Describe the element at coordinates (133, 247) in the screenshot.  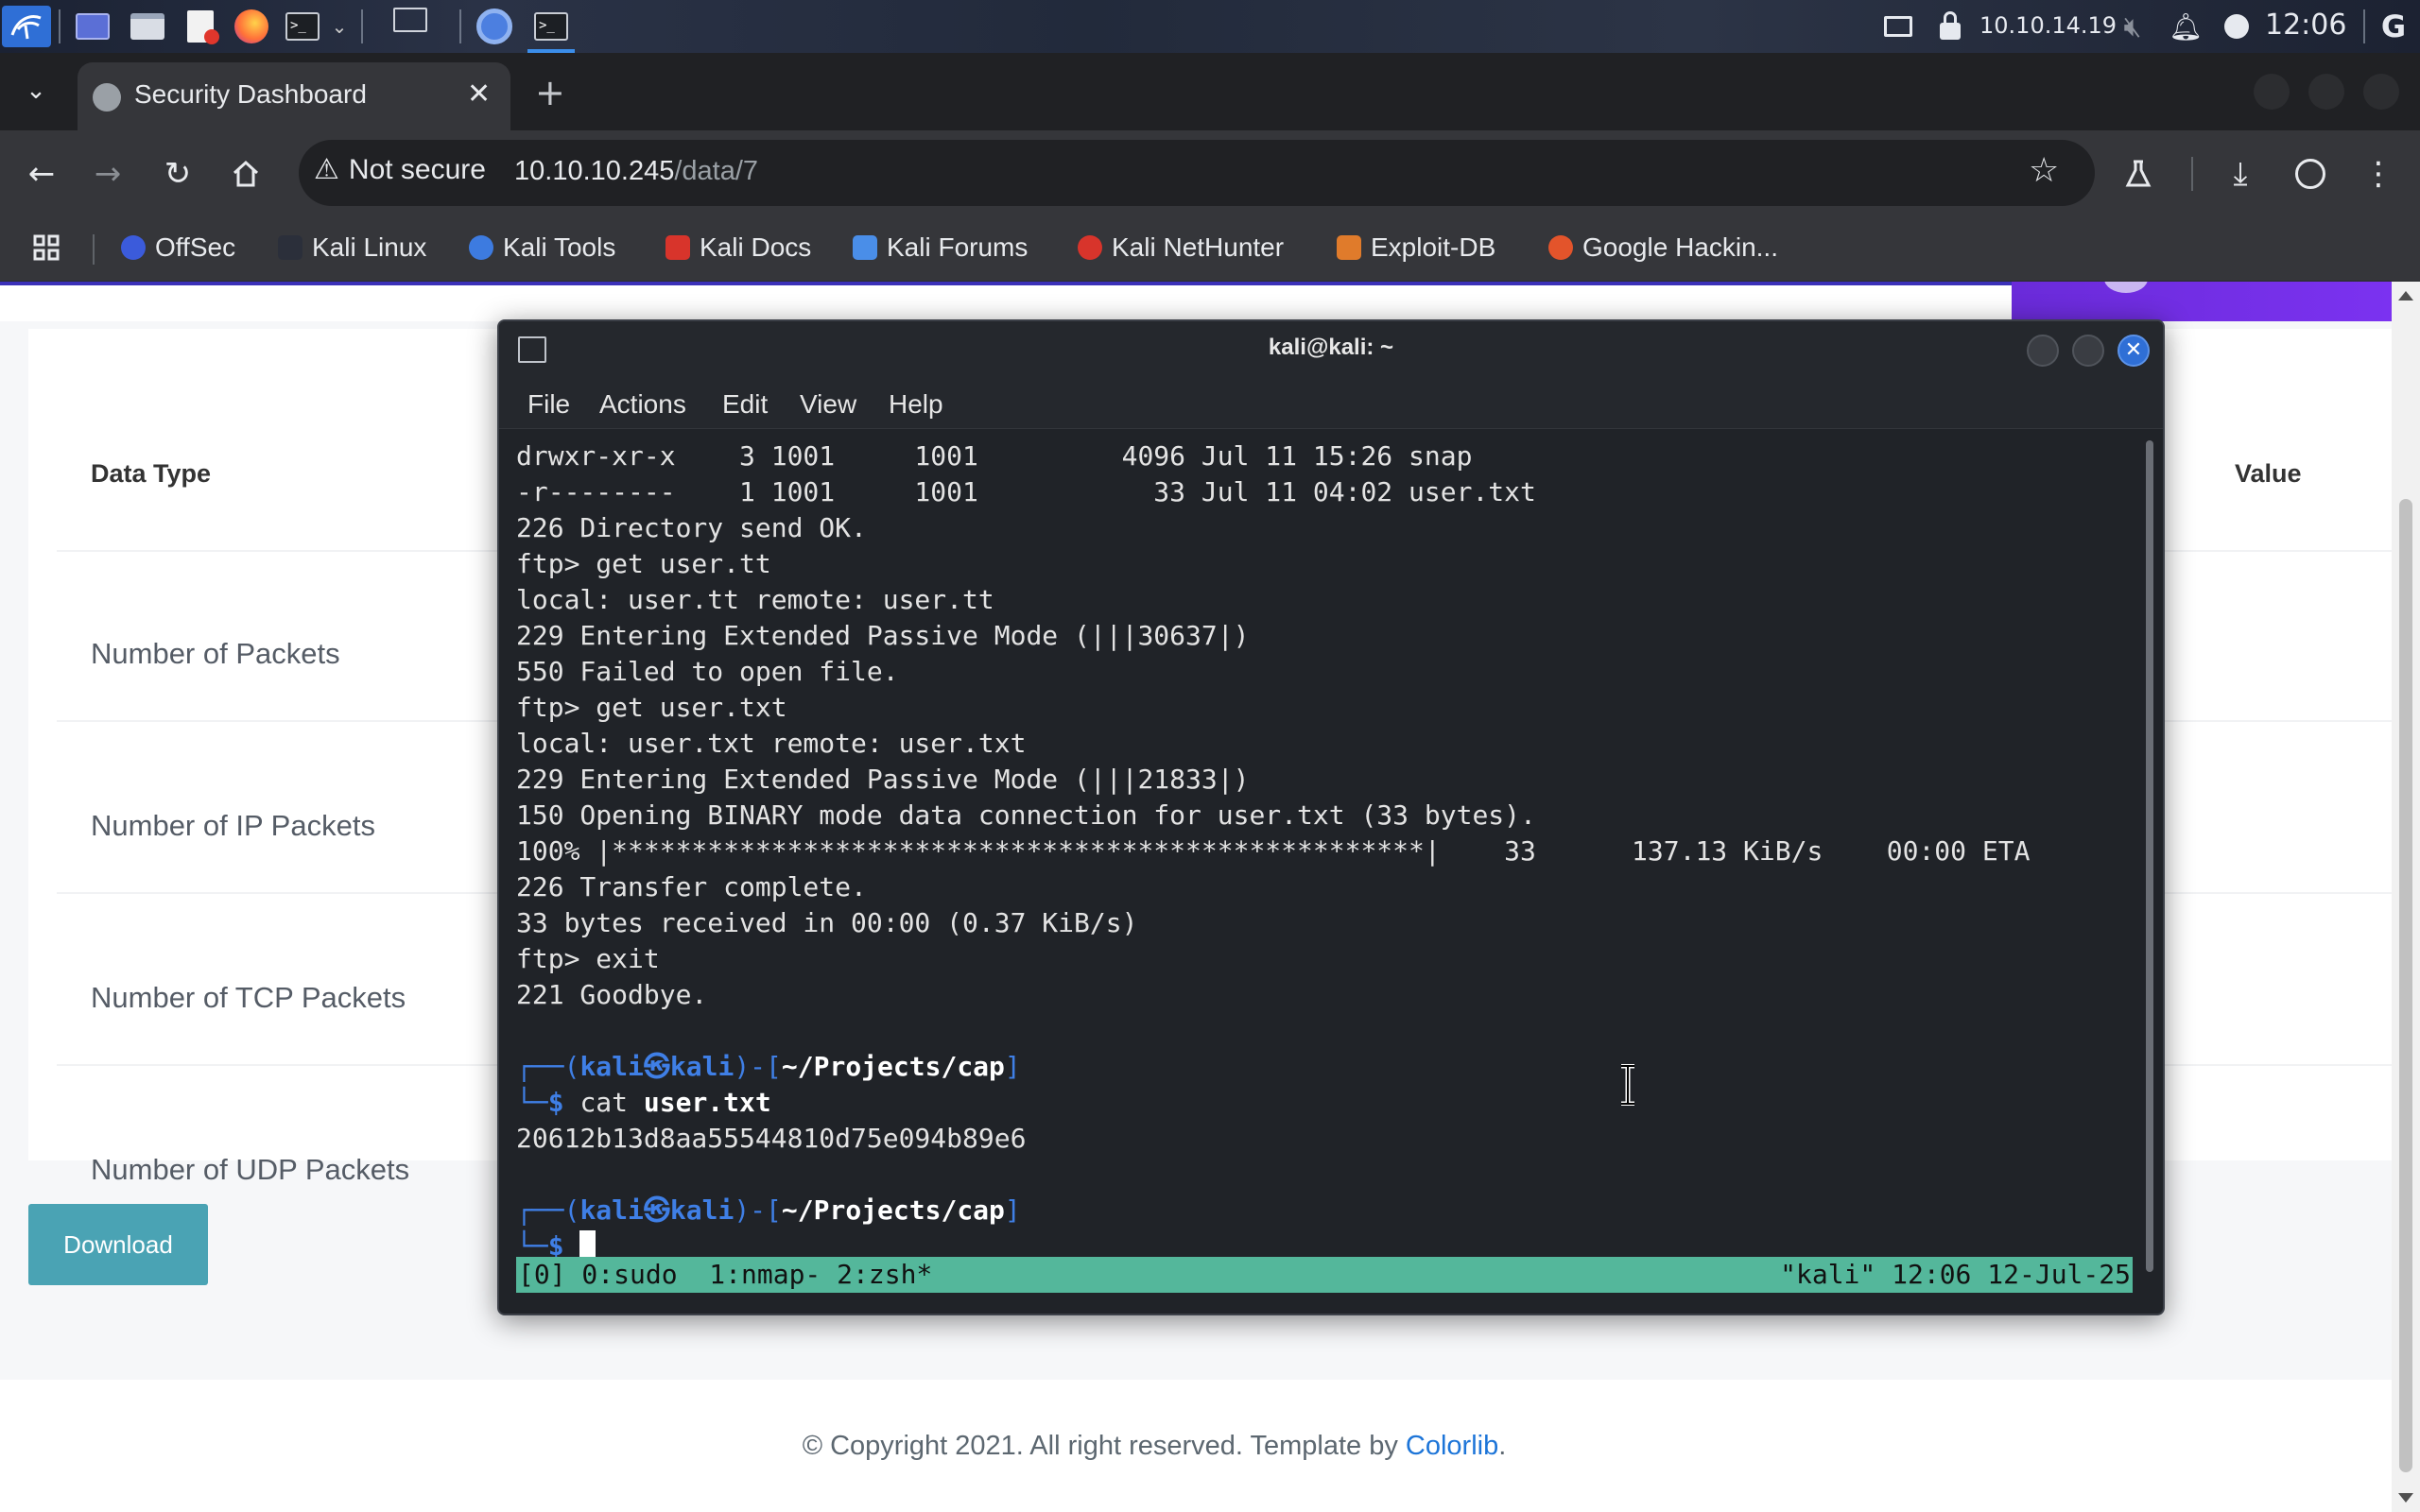
I see `offsec-icon` at that location.